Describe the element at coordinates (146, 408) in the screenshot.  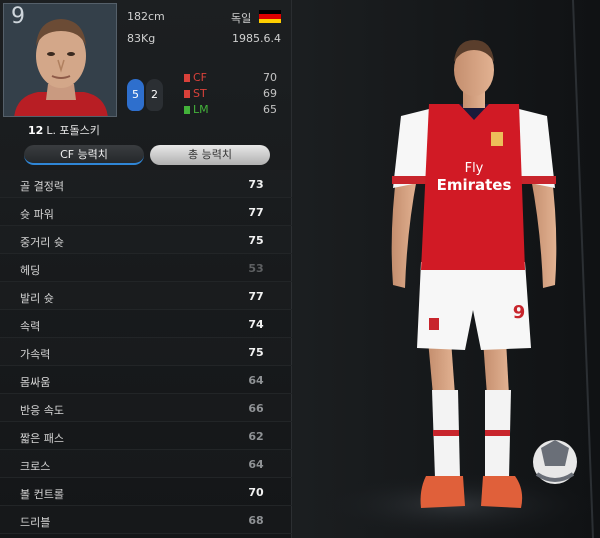
I see `stat-row: 반응 속도 66` at that location.